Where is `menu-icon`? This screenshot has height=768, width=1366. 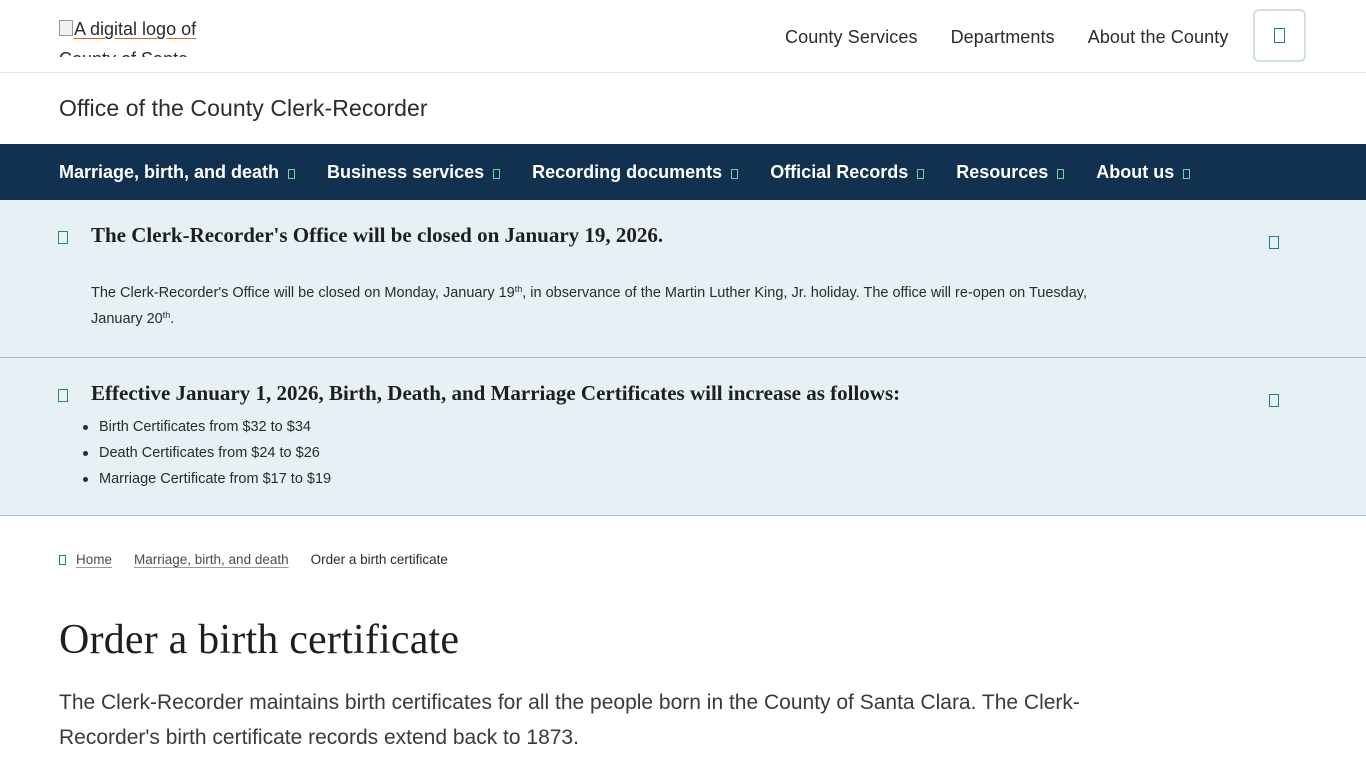
menu-icon is located at coordinates (1279, 35).